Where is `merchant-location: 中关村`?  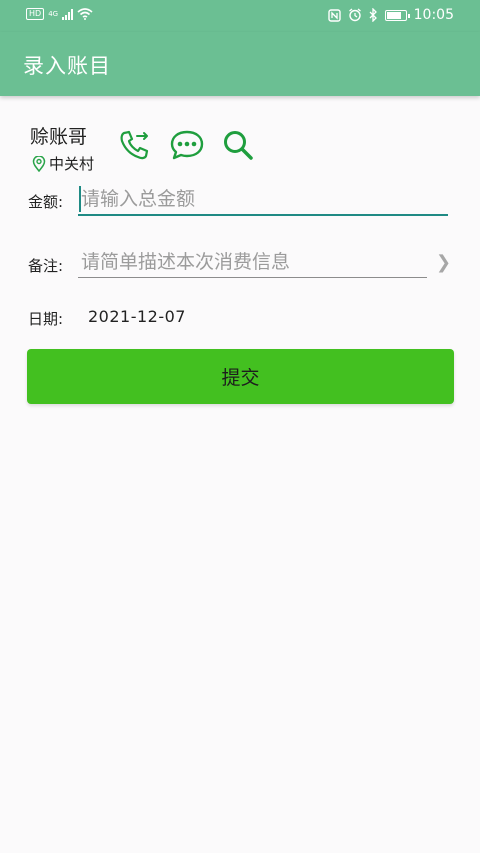
merchant-location: 中关村 is located at coordinates (63, 163).